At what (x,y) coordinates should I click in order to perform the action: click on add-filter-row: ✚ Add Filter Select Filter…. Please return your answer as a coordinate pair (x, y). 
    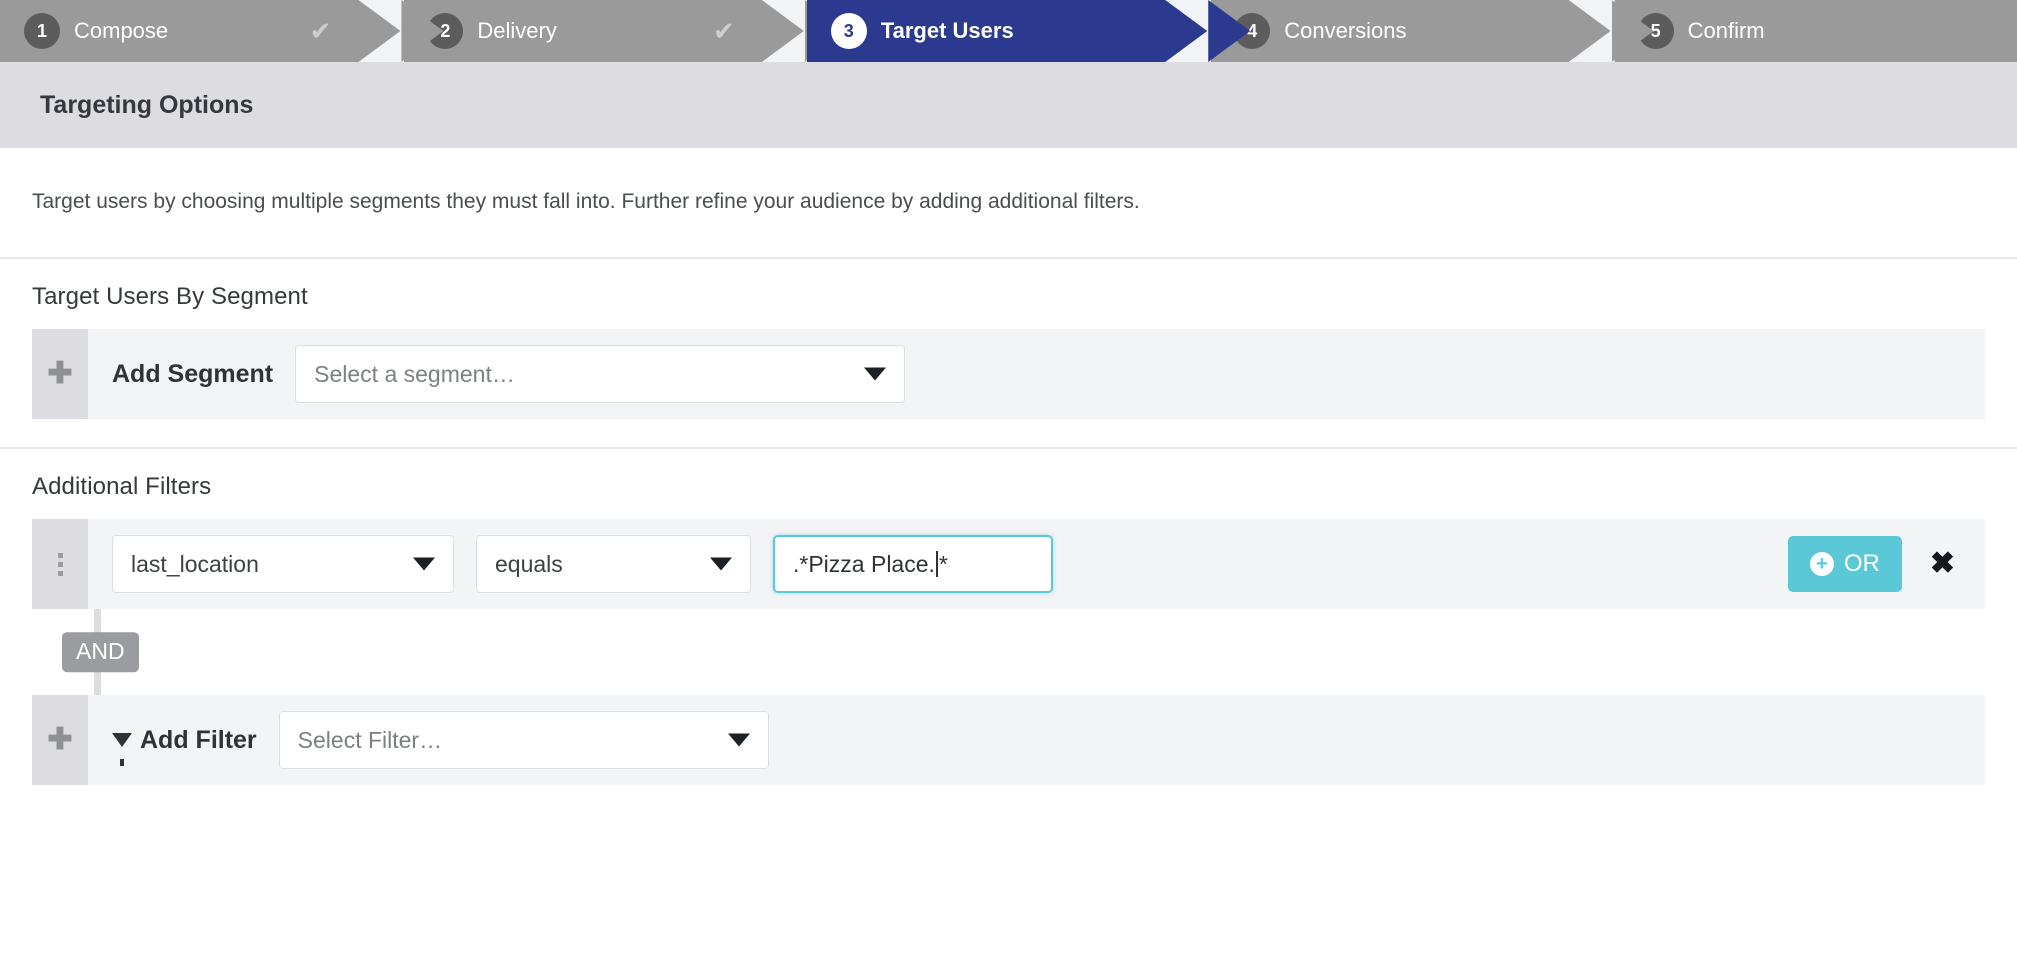
    Looking at the image, I should click on (1008, 740).